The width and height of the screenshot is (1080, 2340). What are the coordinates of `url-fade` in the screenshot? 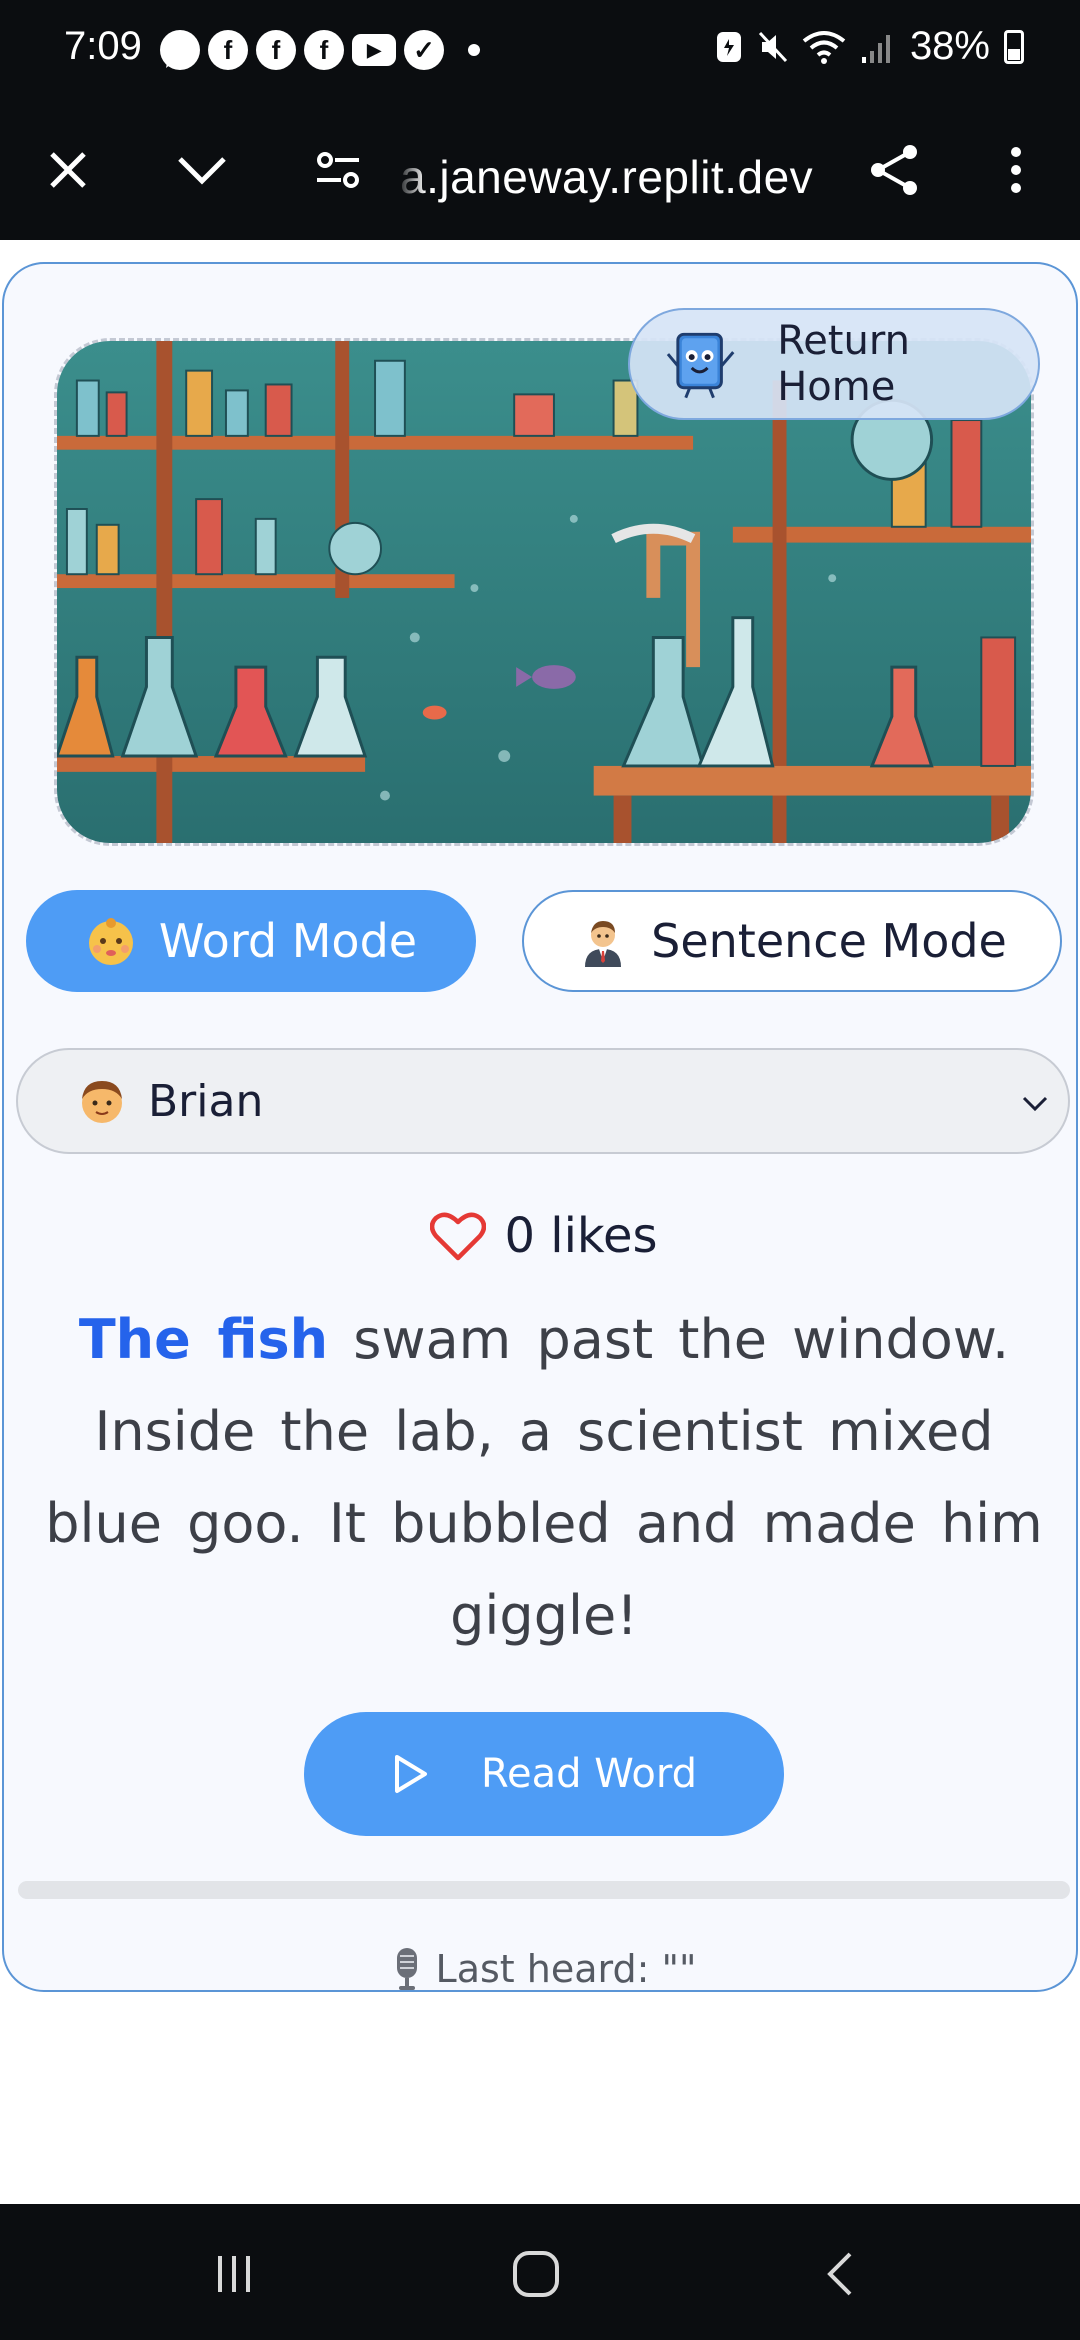 It's located at (411, 178).